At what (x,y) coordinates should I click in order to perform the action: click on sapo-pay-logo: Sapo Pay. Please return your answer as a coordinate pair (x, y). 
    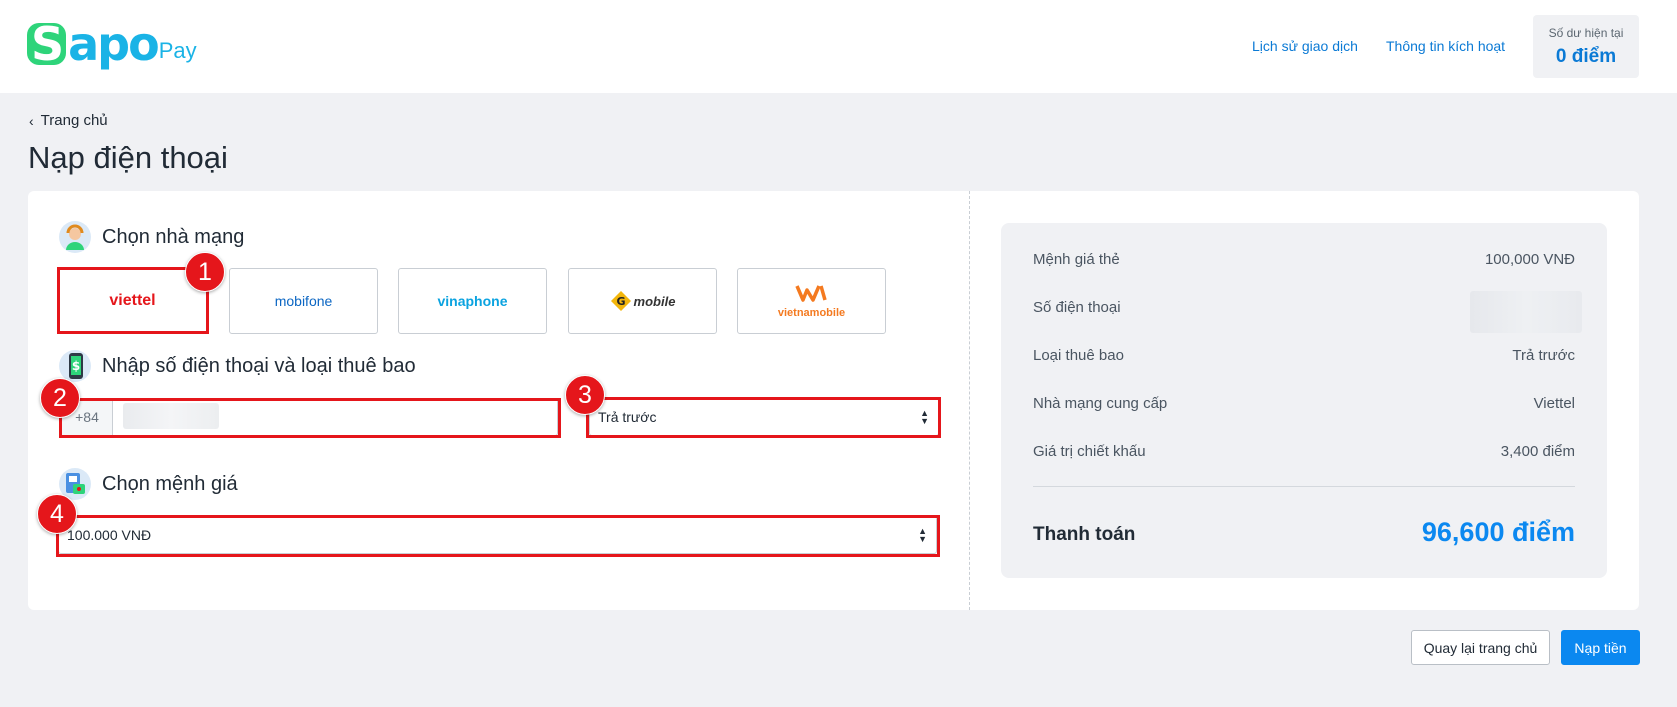
    Looking at the image, I should click on (112, 43).